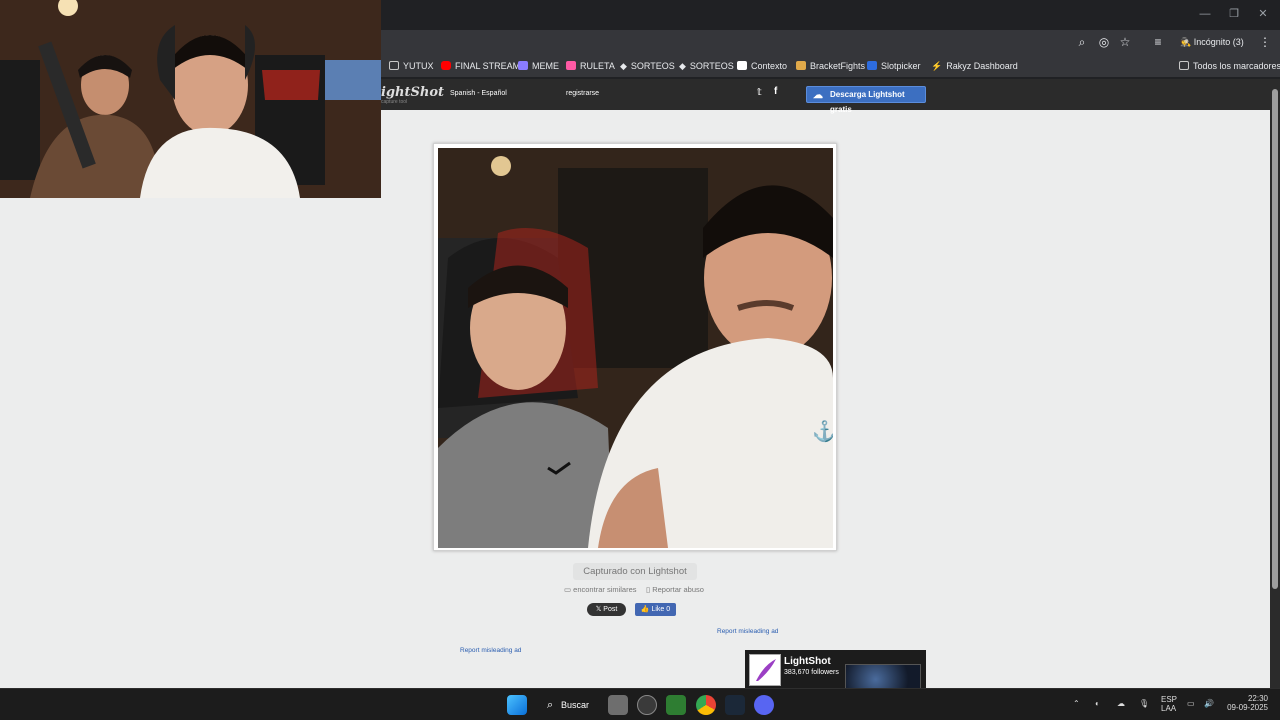  What do you see at coordinates (575, 705) in the screenshot?
I see `taskbar-search-label: Buscar` at bounding box center [575, 705].